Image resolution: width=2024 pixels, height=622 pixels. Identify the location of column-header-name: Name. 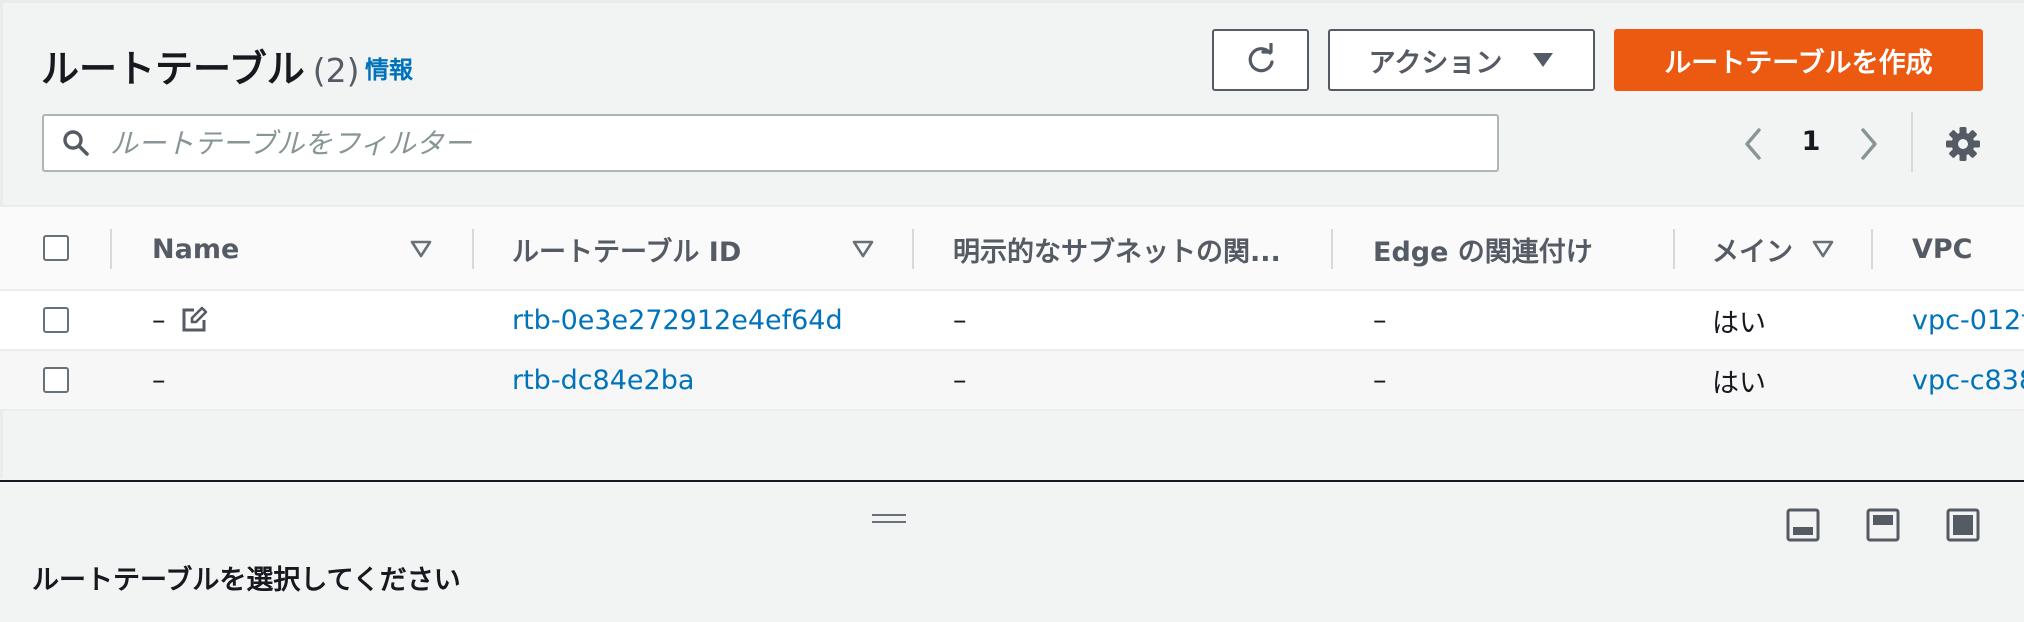
(272, 249).